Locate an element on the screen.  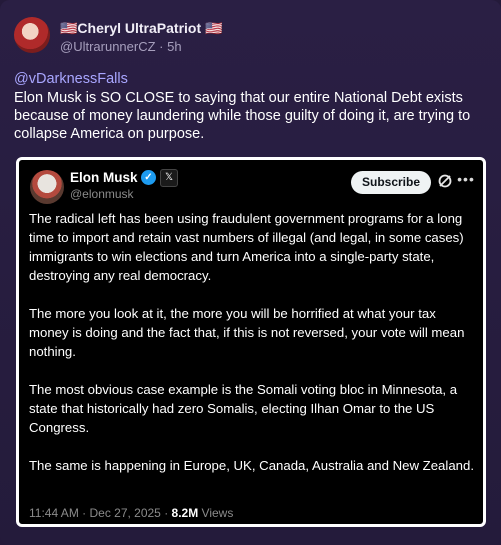
author-handle-line: @UltrarunnerCZ · 5h is located at coordinates (121, 46).